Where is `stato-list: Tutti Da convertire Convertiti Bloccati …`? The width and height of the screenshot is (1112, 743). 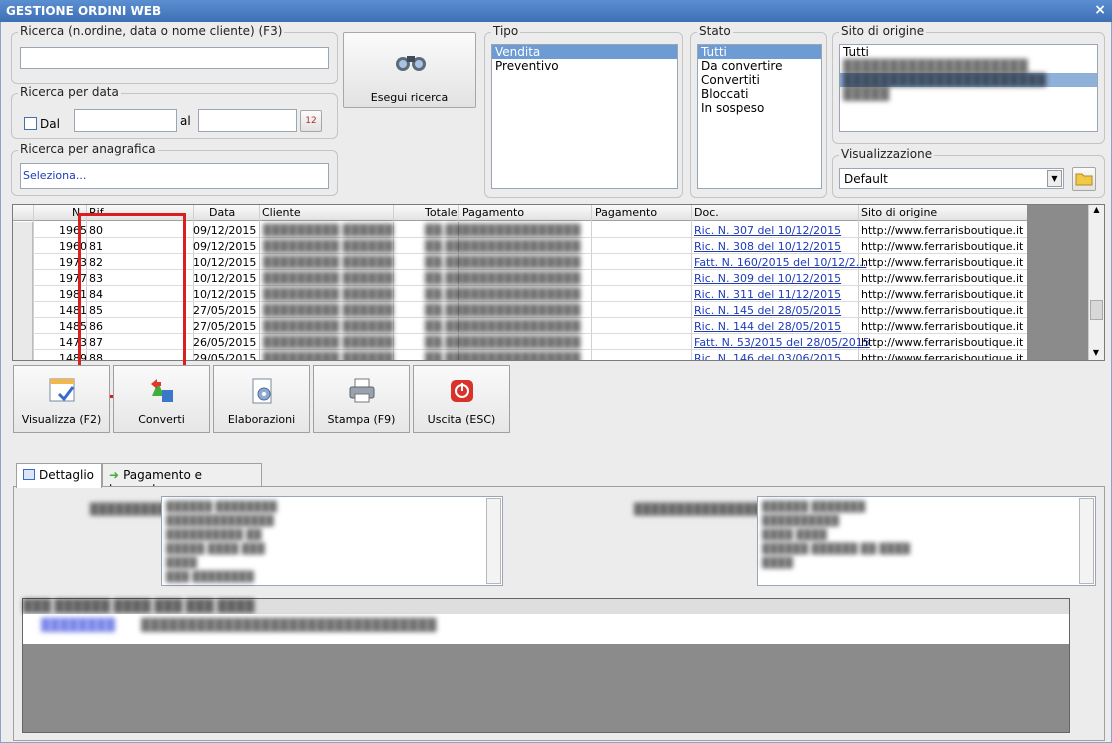 stato-list: Tutti Da convertire Convertiti Bloccati … is located at coordinates (759, 116).